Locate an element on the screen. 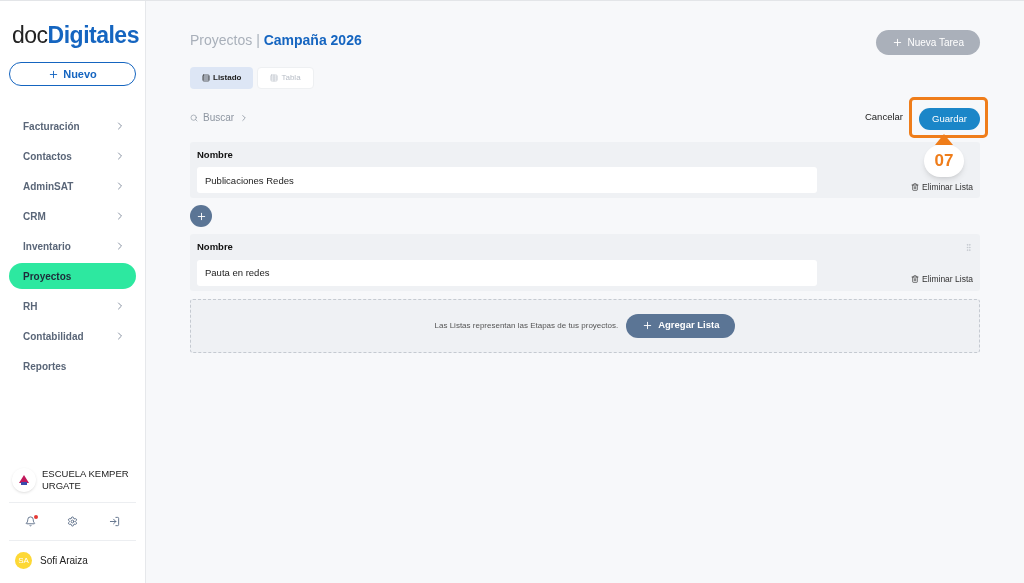 The image size is (1024, 583). nav-item: Inventario is located at coordinates (72, 246).